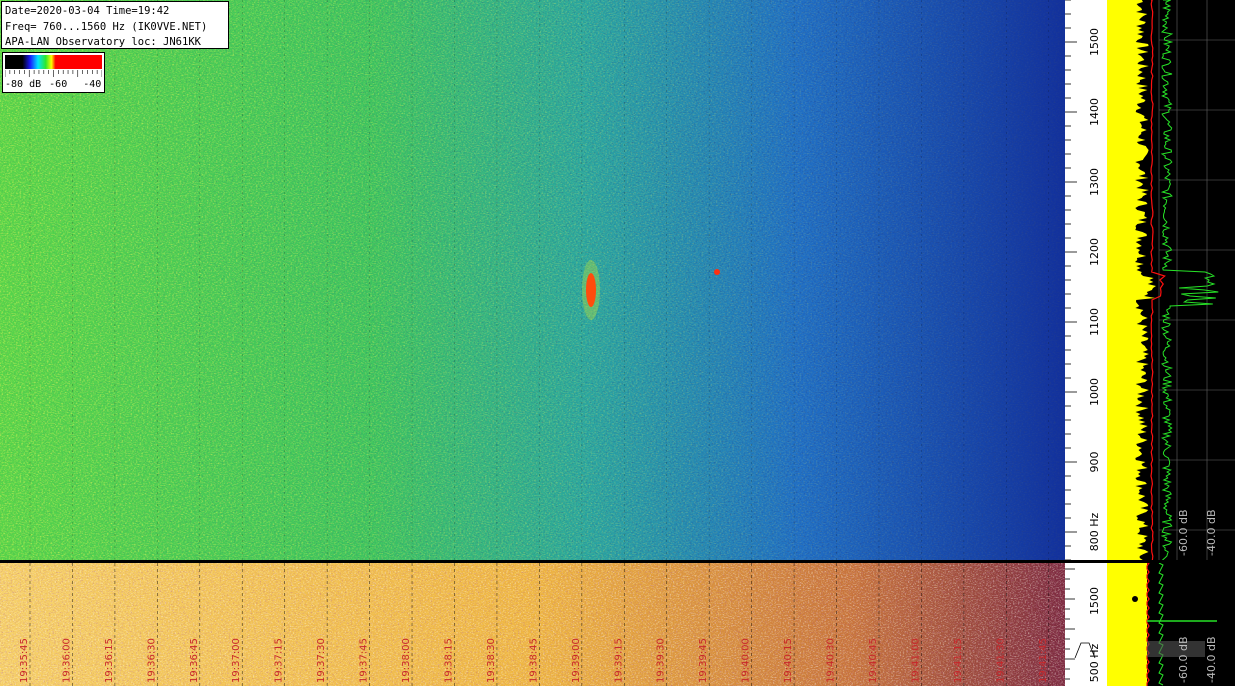 The height and width of the screenshot is (686, 1235). I want to click on freq-tick-label: 1200, so click(1094, 252).